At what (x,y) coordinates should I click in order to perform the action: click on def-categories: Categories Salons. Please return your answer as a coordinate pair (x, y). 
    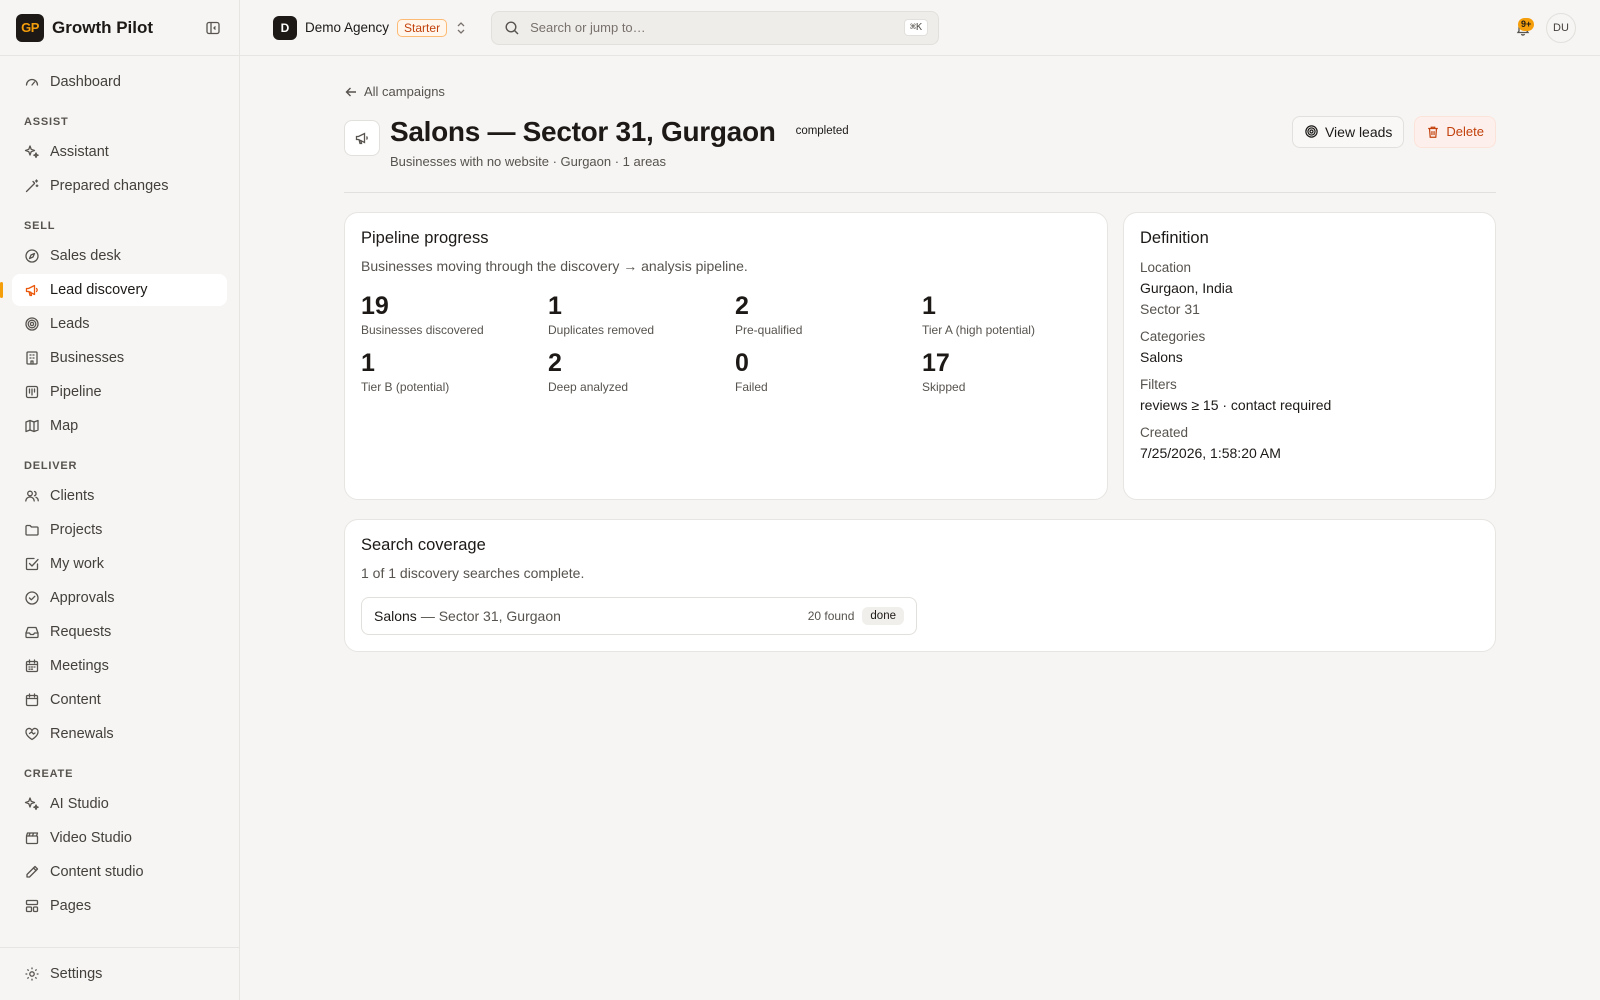
    Looking at the image, I should click on (1309, 347).